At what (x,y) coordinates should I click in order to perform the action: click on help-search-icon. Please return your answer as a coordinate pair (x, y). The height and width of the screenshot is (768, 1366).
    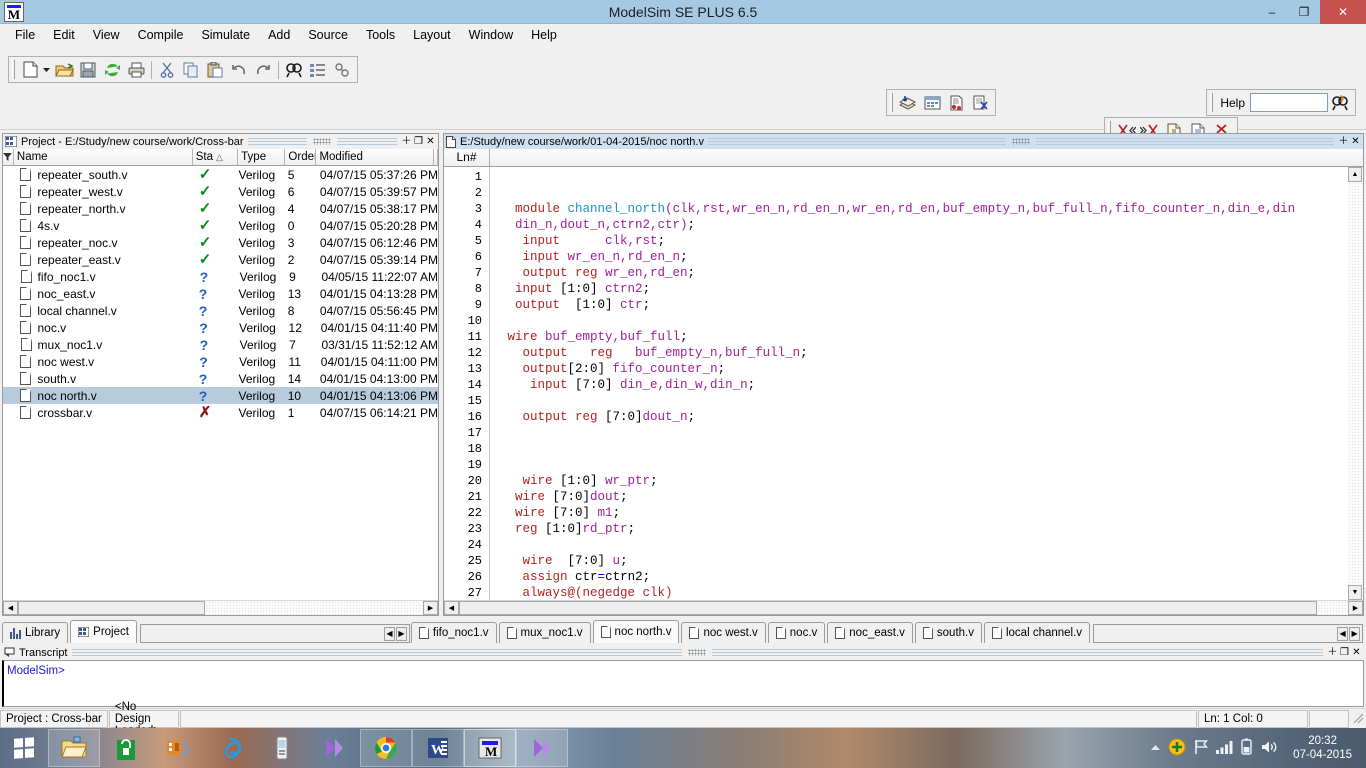
    Looking at the image, I should click on (1340, 102).